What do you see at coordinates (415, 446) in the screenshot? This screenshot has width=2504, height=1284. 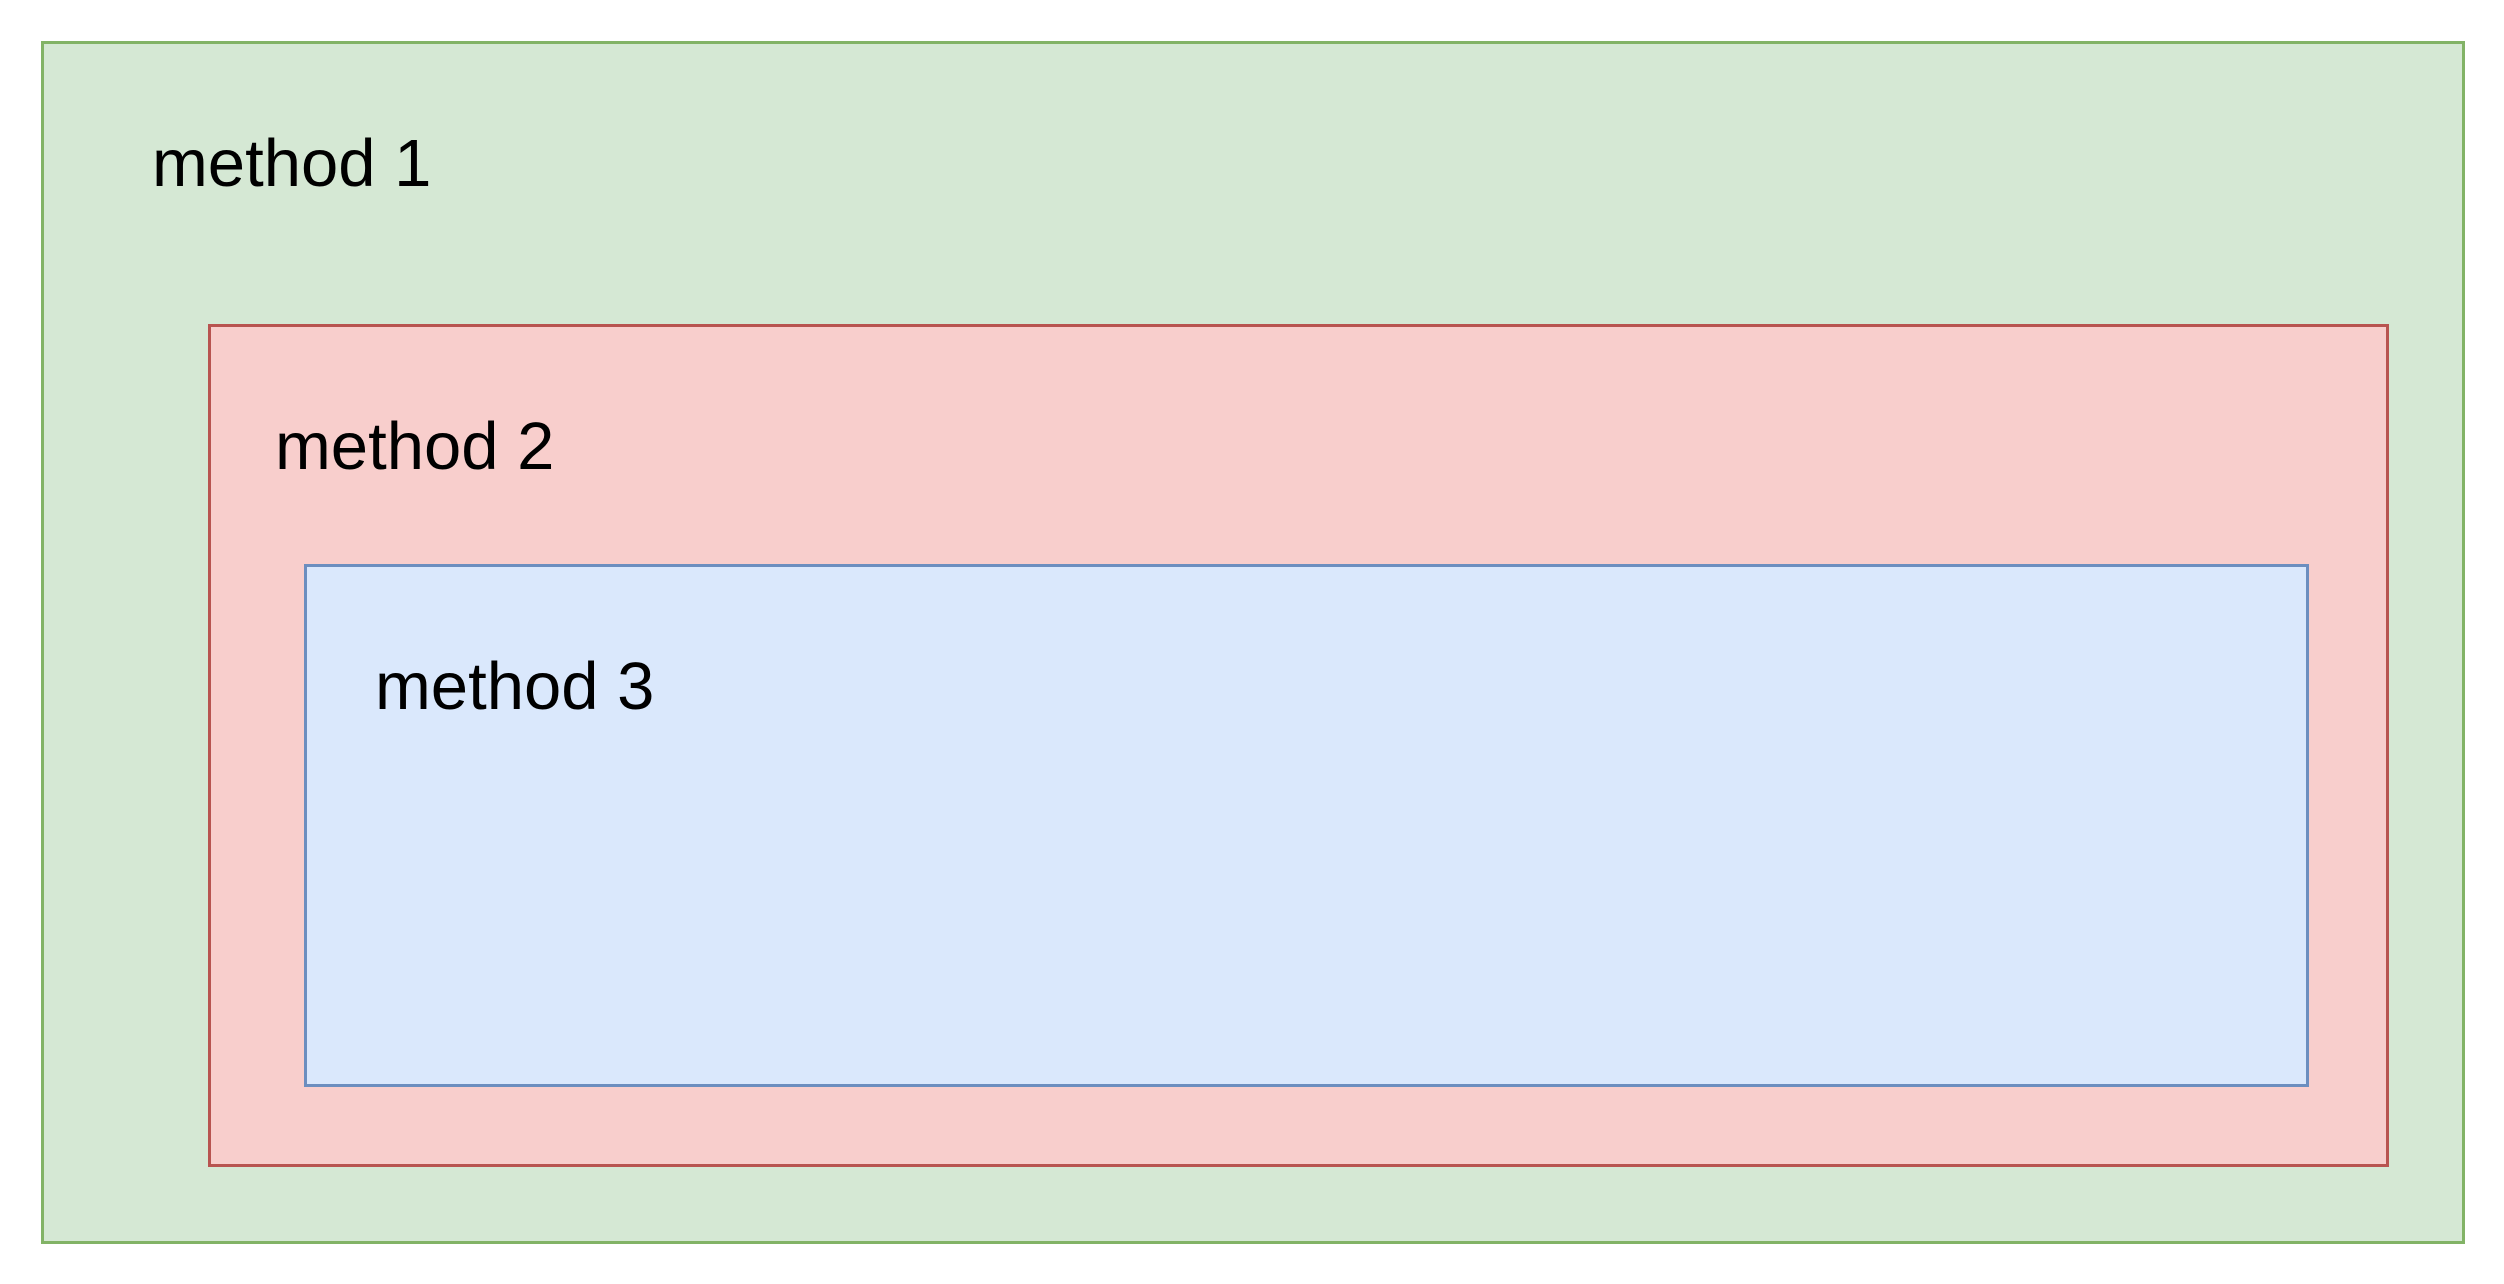 I see `method-2-label: method 2` at bounding box center [415, 446].